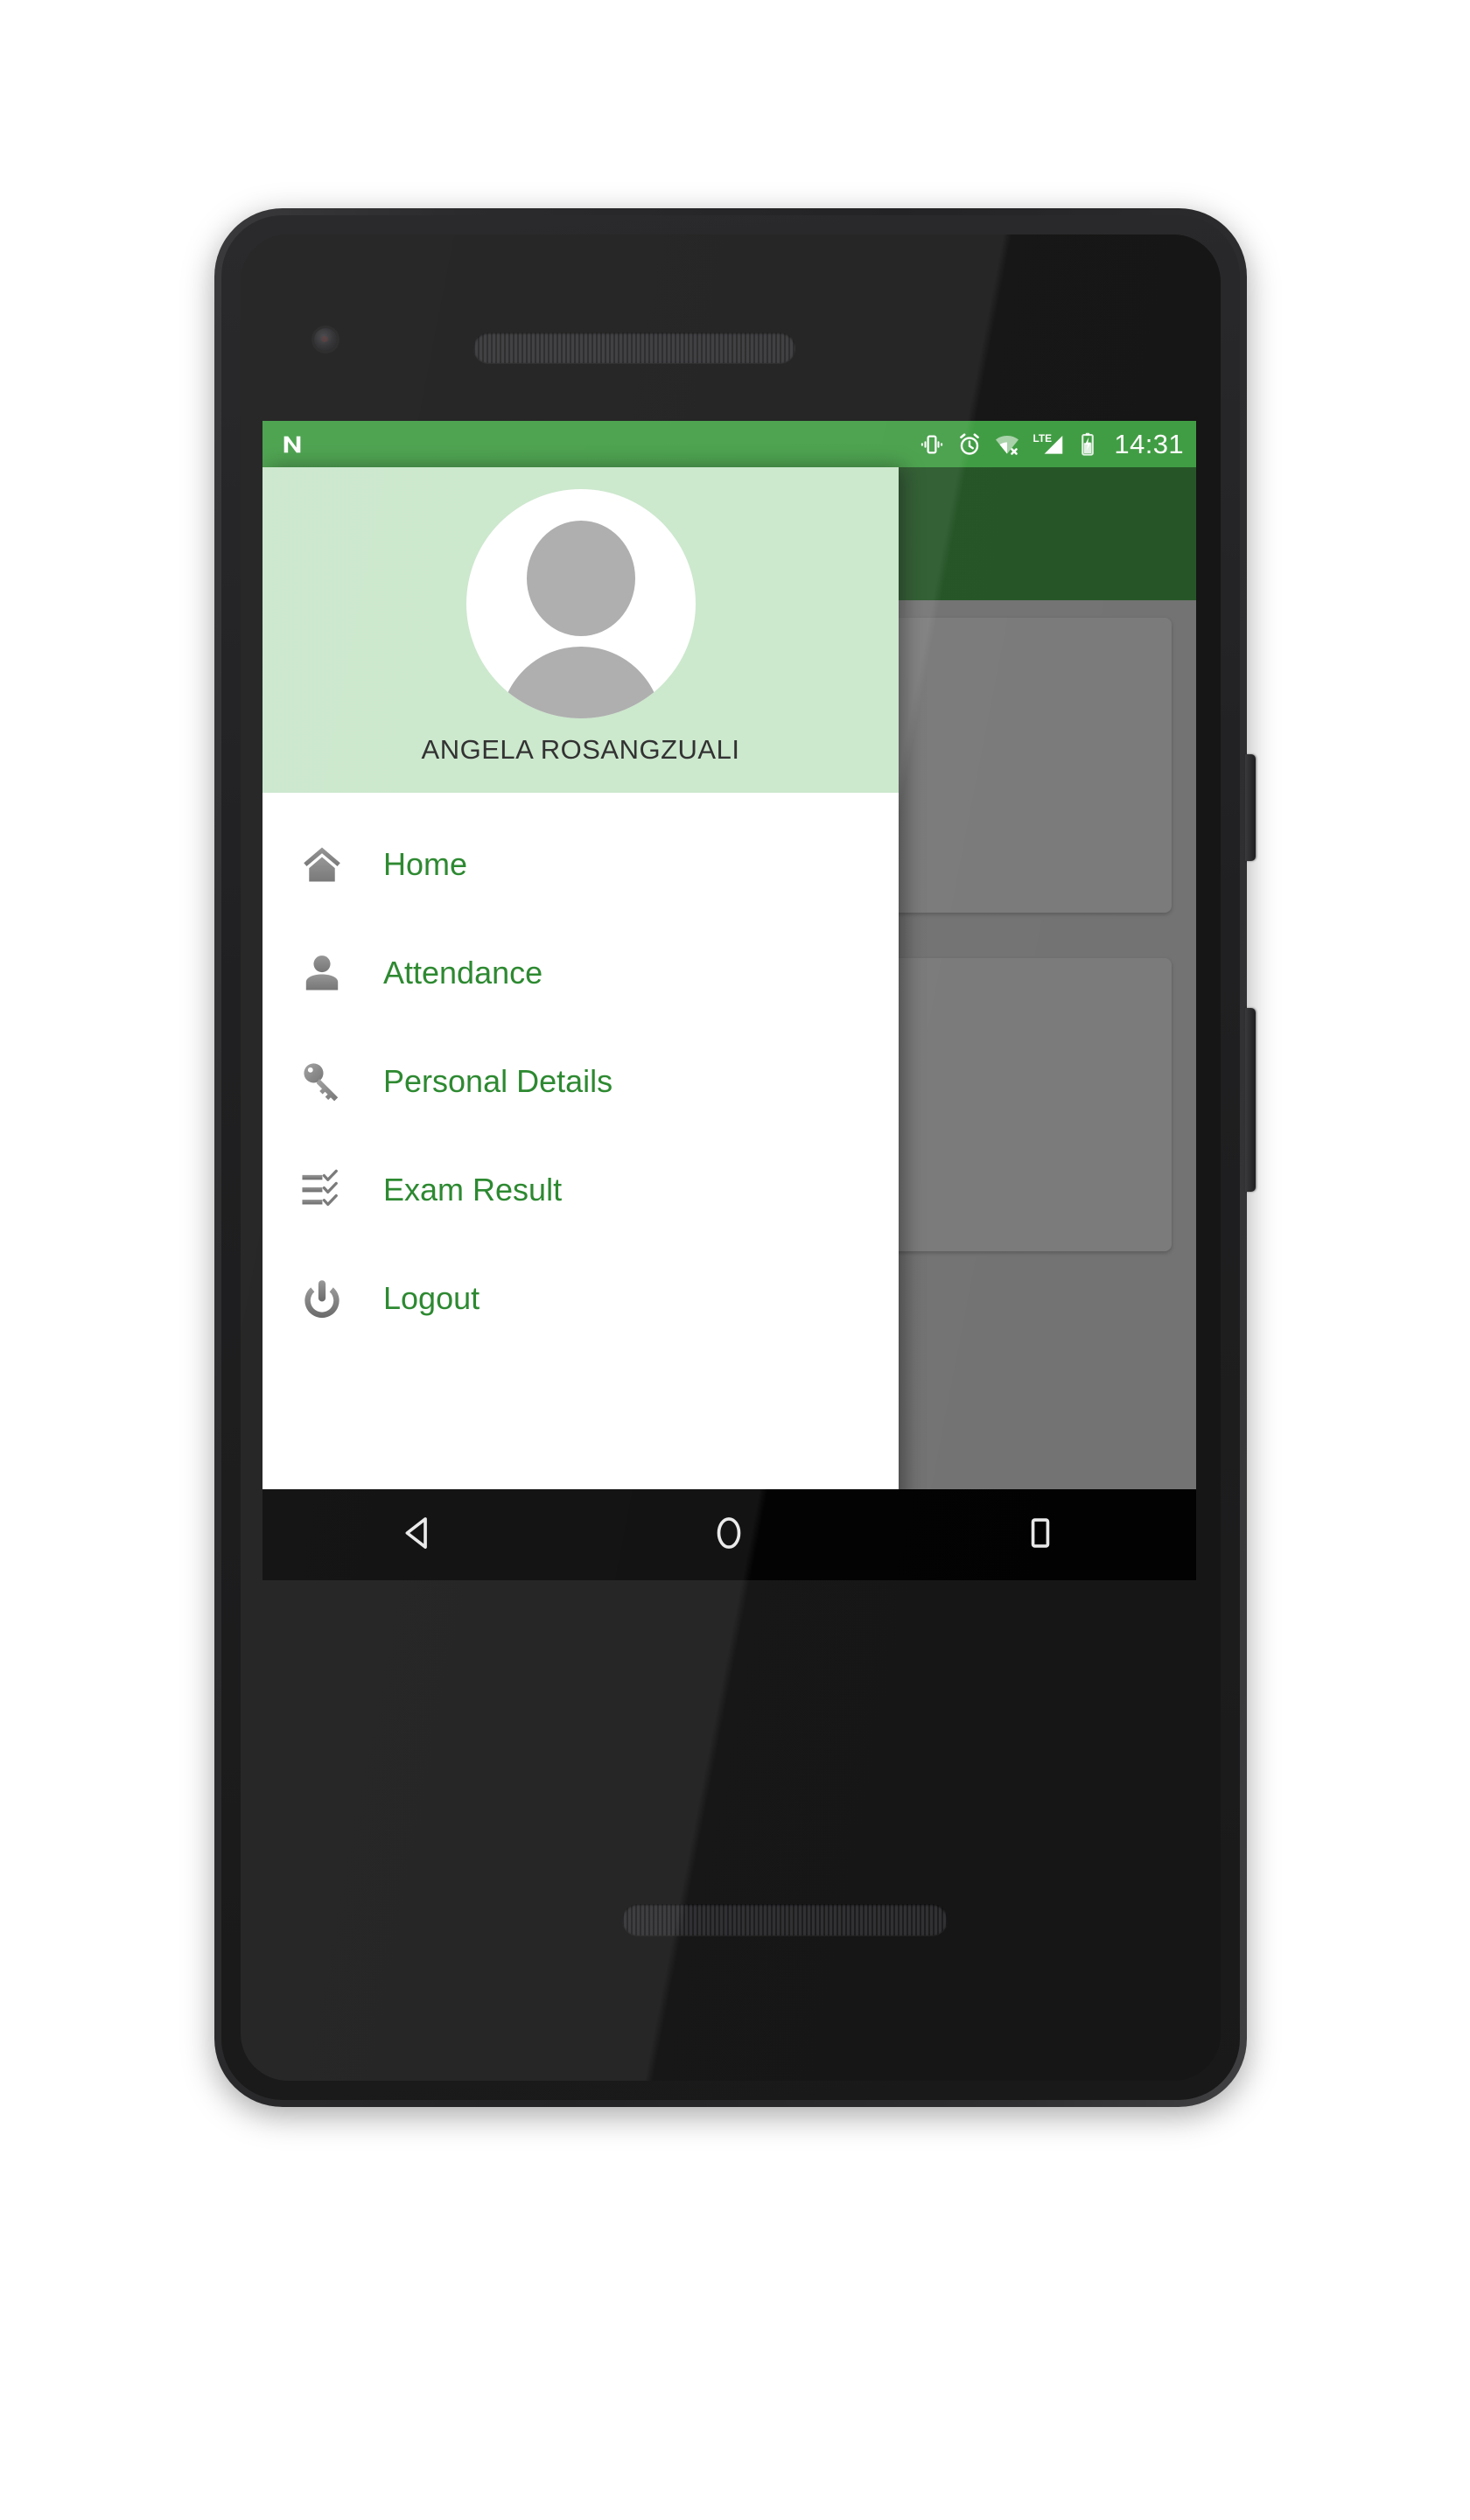 Image resolution: width=1470 pixels, height=2520 pixels. I want to click on recents-square-icon, so click(1040, 1535).